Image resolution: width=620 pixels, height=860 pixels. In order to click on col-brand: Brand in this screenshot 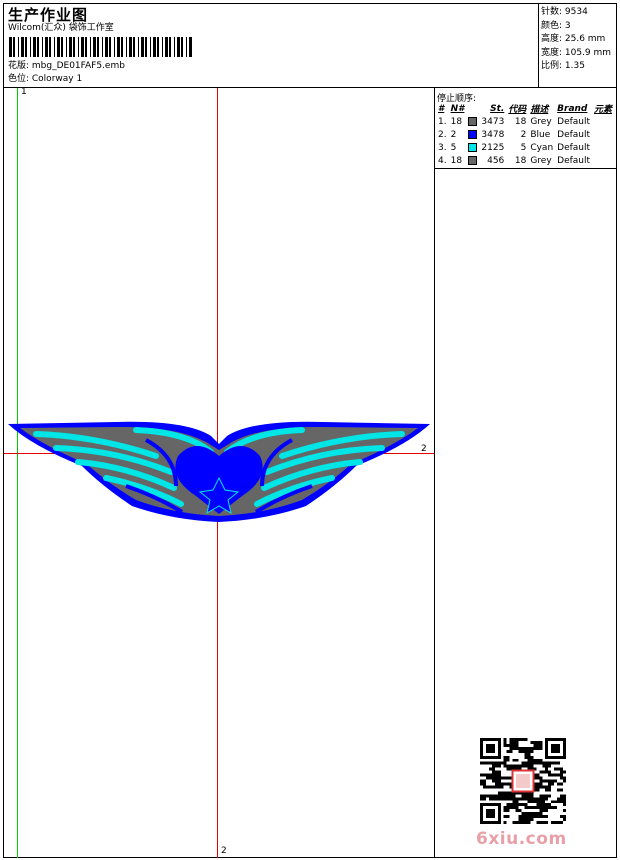, I will do `click(572, 108)`.